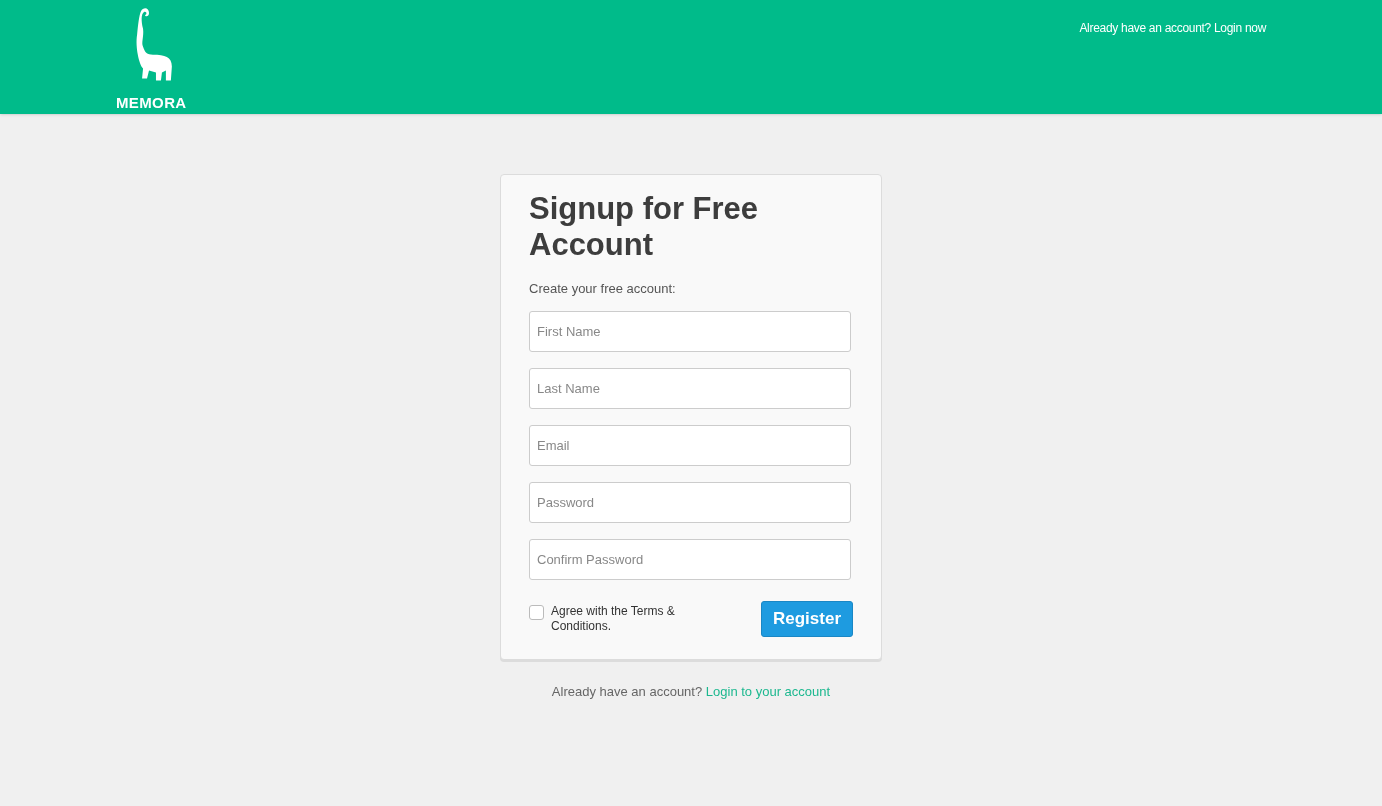 The height and width of the screenshot is (806, 1382). What do you see at coordinates (603, 289) in the screenshot?
I see `form-subtitle: Create your free account:` at bounding box center [603, 289].